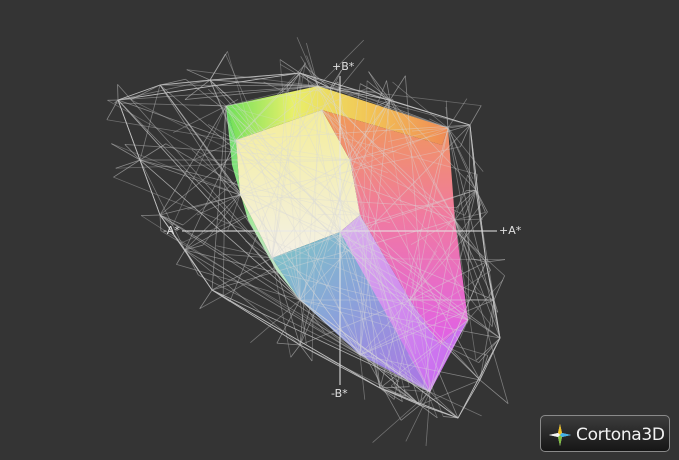  What do you see at coordinates (620, 435) in the screenshot?
I see `brand-label: Cortona3D` at bounding box center [620, 435].